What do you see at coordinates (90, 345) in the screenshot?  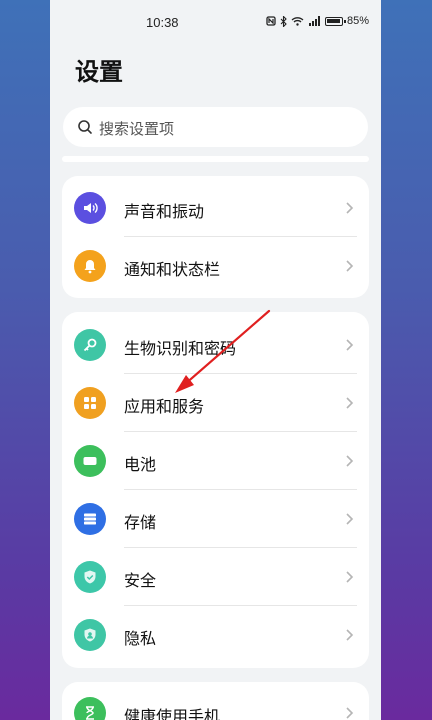 I see `key-icon` at bounding box center [90, 345].